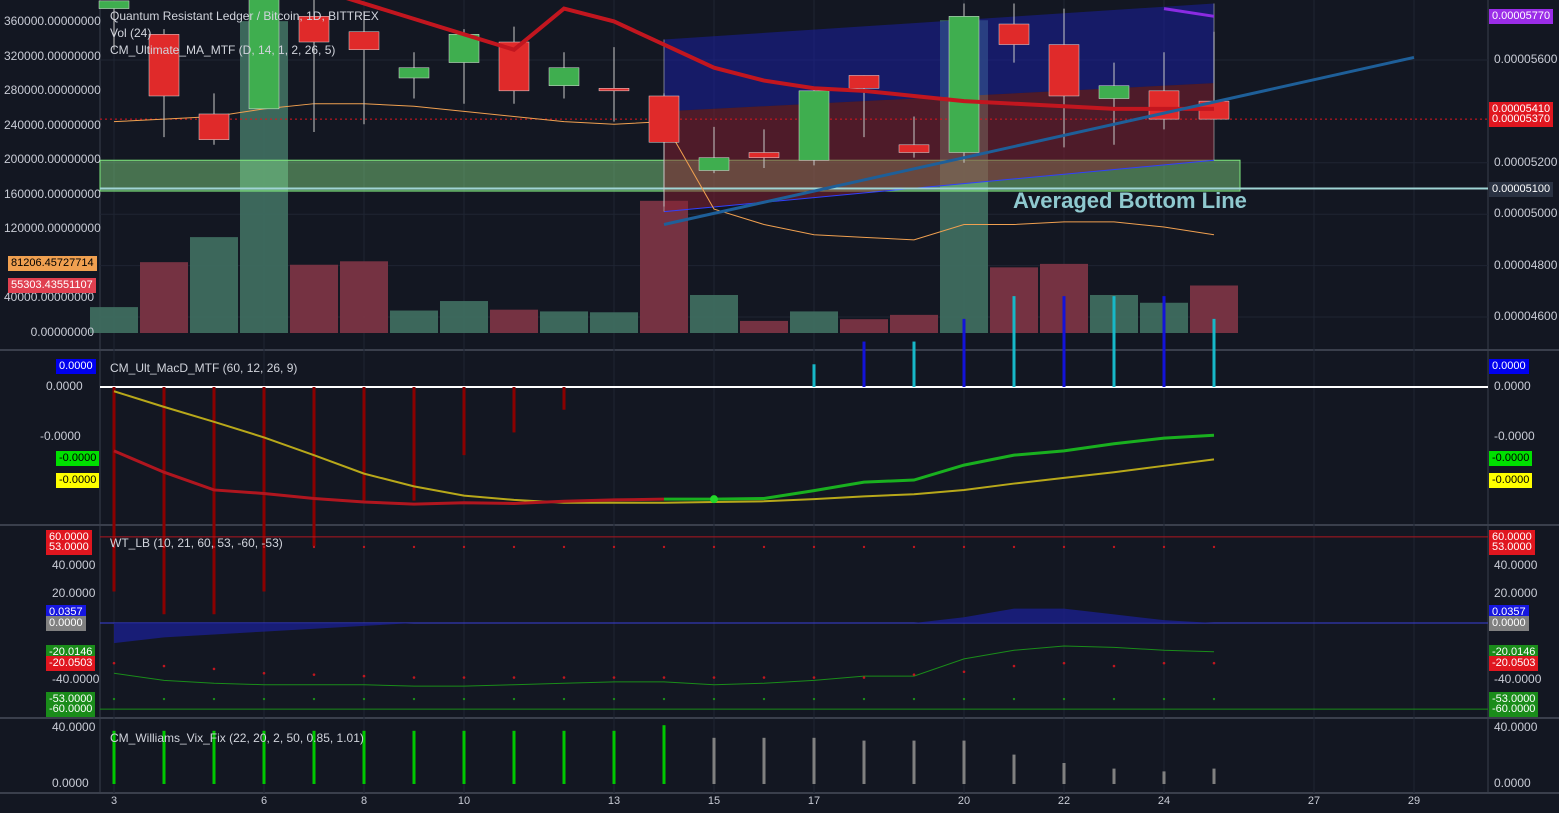  I want to click on volume-title: Vol (24), so click(131, 33).